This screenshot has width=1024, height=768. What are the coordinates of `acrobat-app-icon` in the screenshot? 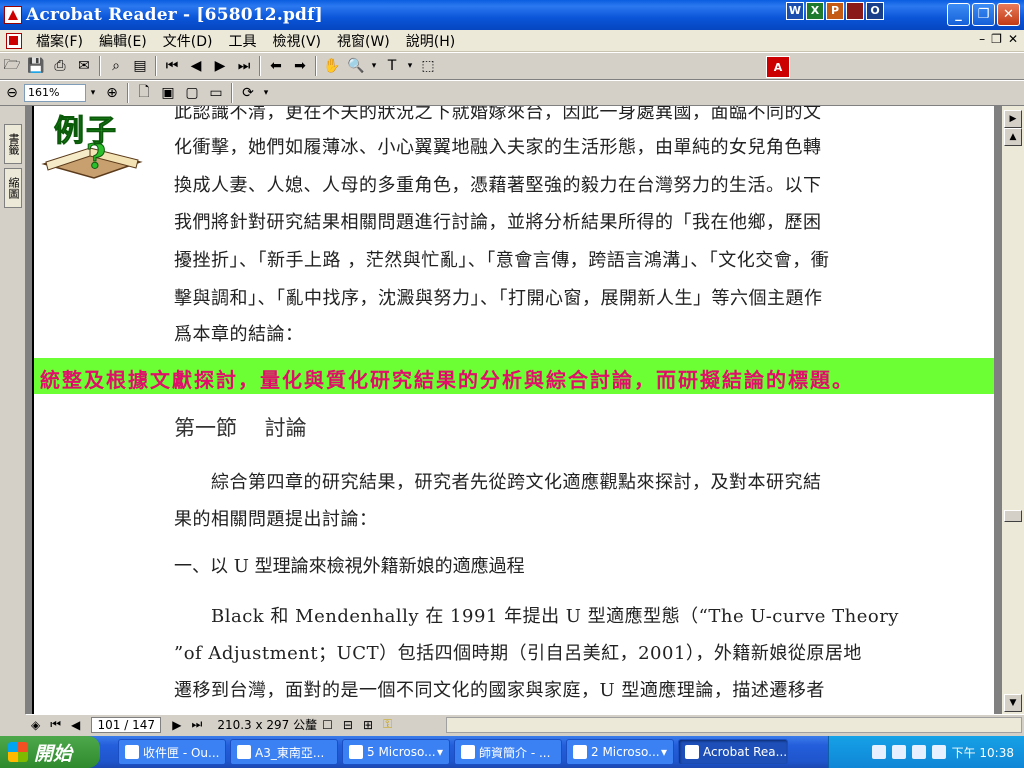 It's located at (13, 15).